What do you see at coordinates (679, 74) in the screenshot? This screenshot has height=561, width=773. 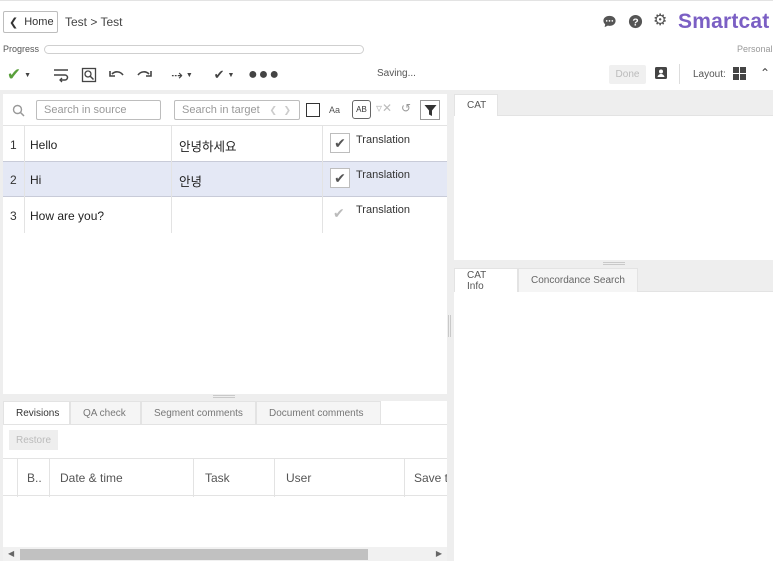 I see `toolbar-divider` at bounding box center [679, 74].